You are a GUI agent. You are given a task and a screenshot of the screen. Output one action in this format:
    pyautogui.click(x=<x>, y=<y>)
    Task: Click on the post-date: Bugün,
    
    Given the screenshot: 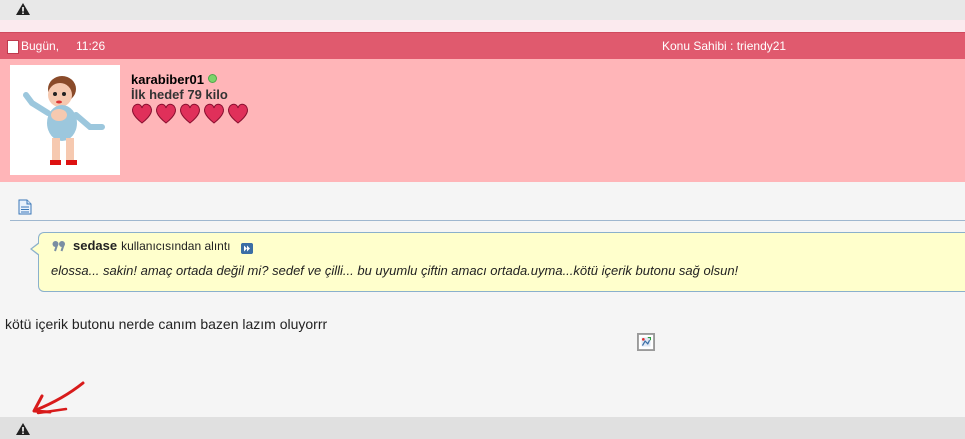 What is the action you would take?
    pyautogui.click(x=40, y=46)
    